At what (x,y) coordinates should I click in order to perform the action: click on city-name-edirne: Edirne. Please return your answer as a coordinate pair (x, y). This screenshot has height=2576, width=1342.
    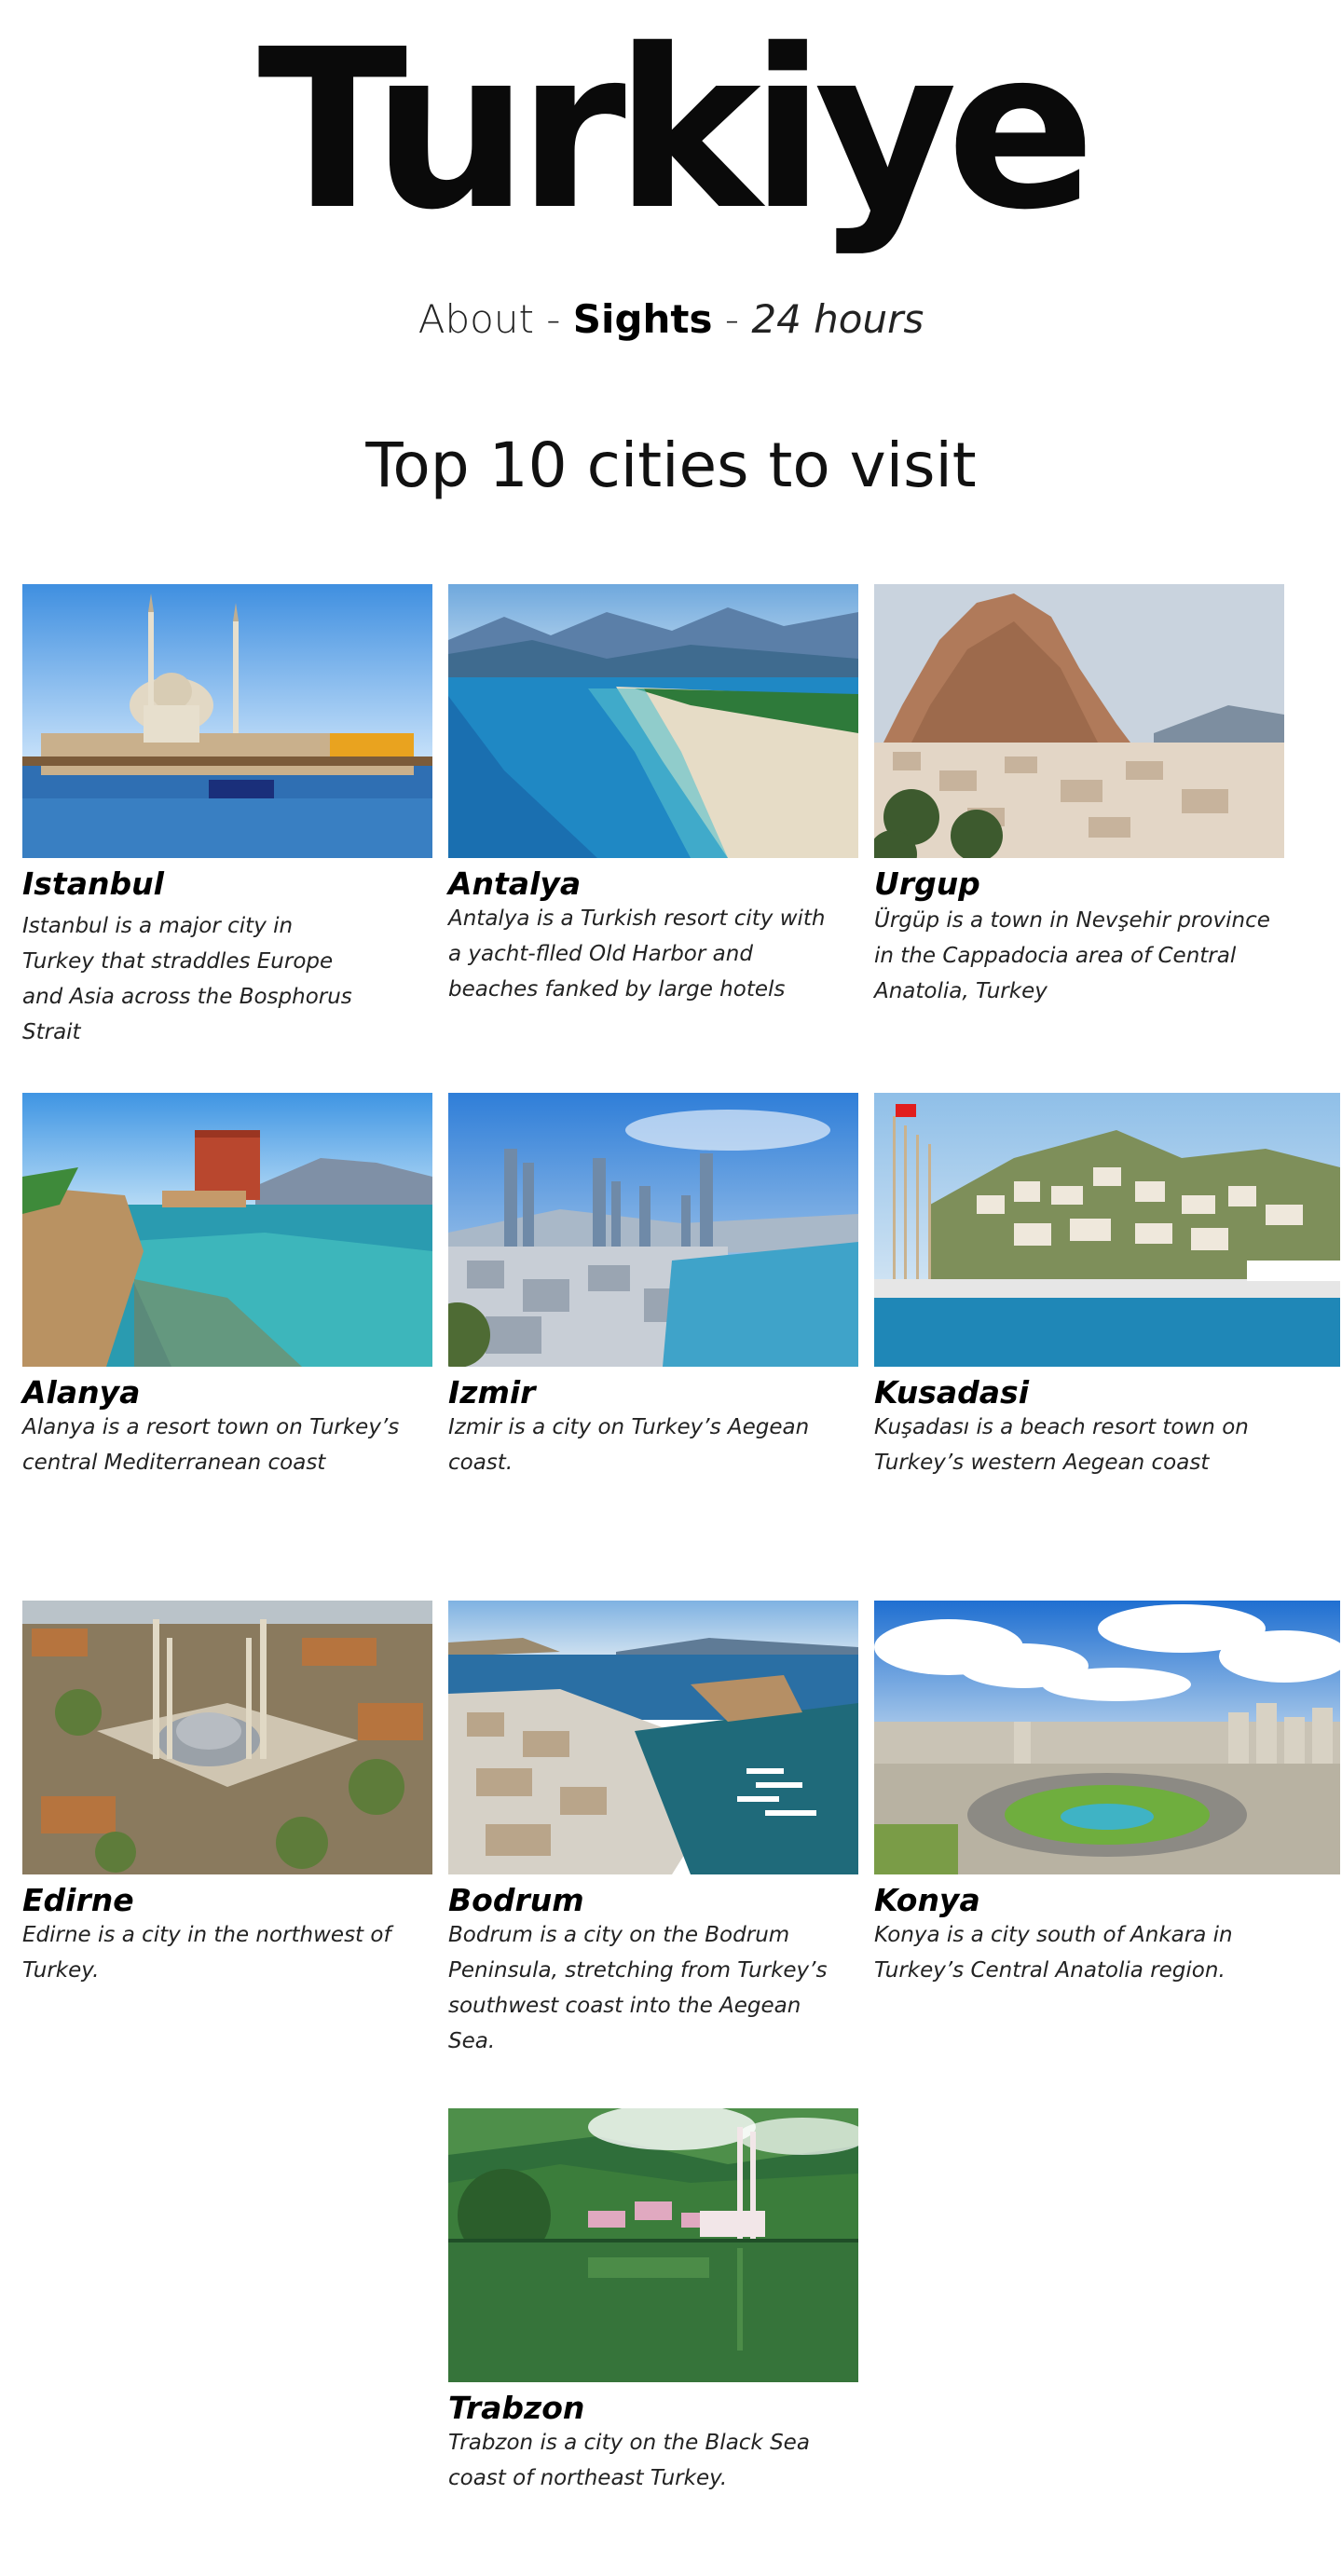
    Looking at the image, I should click on (78, 1900).